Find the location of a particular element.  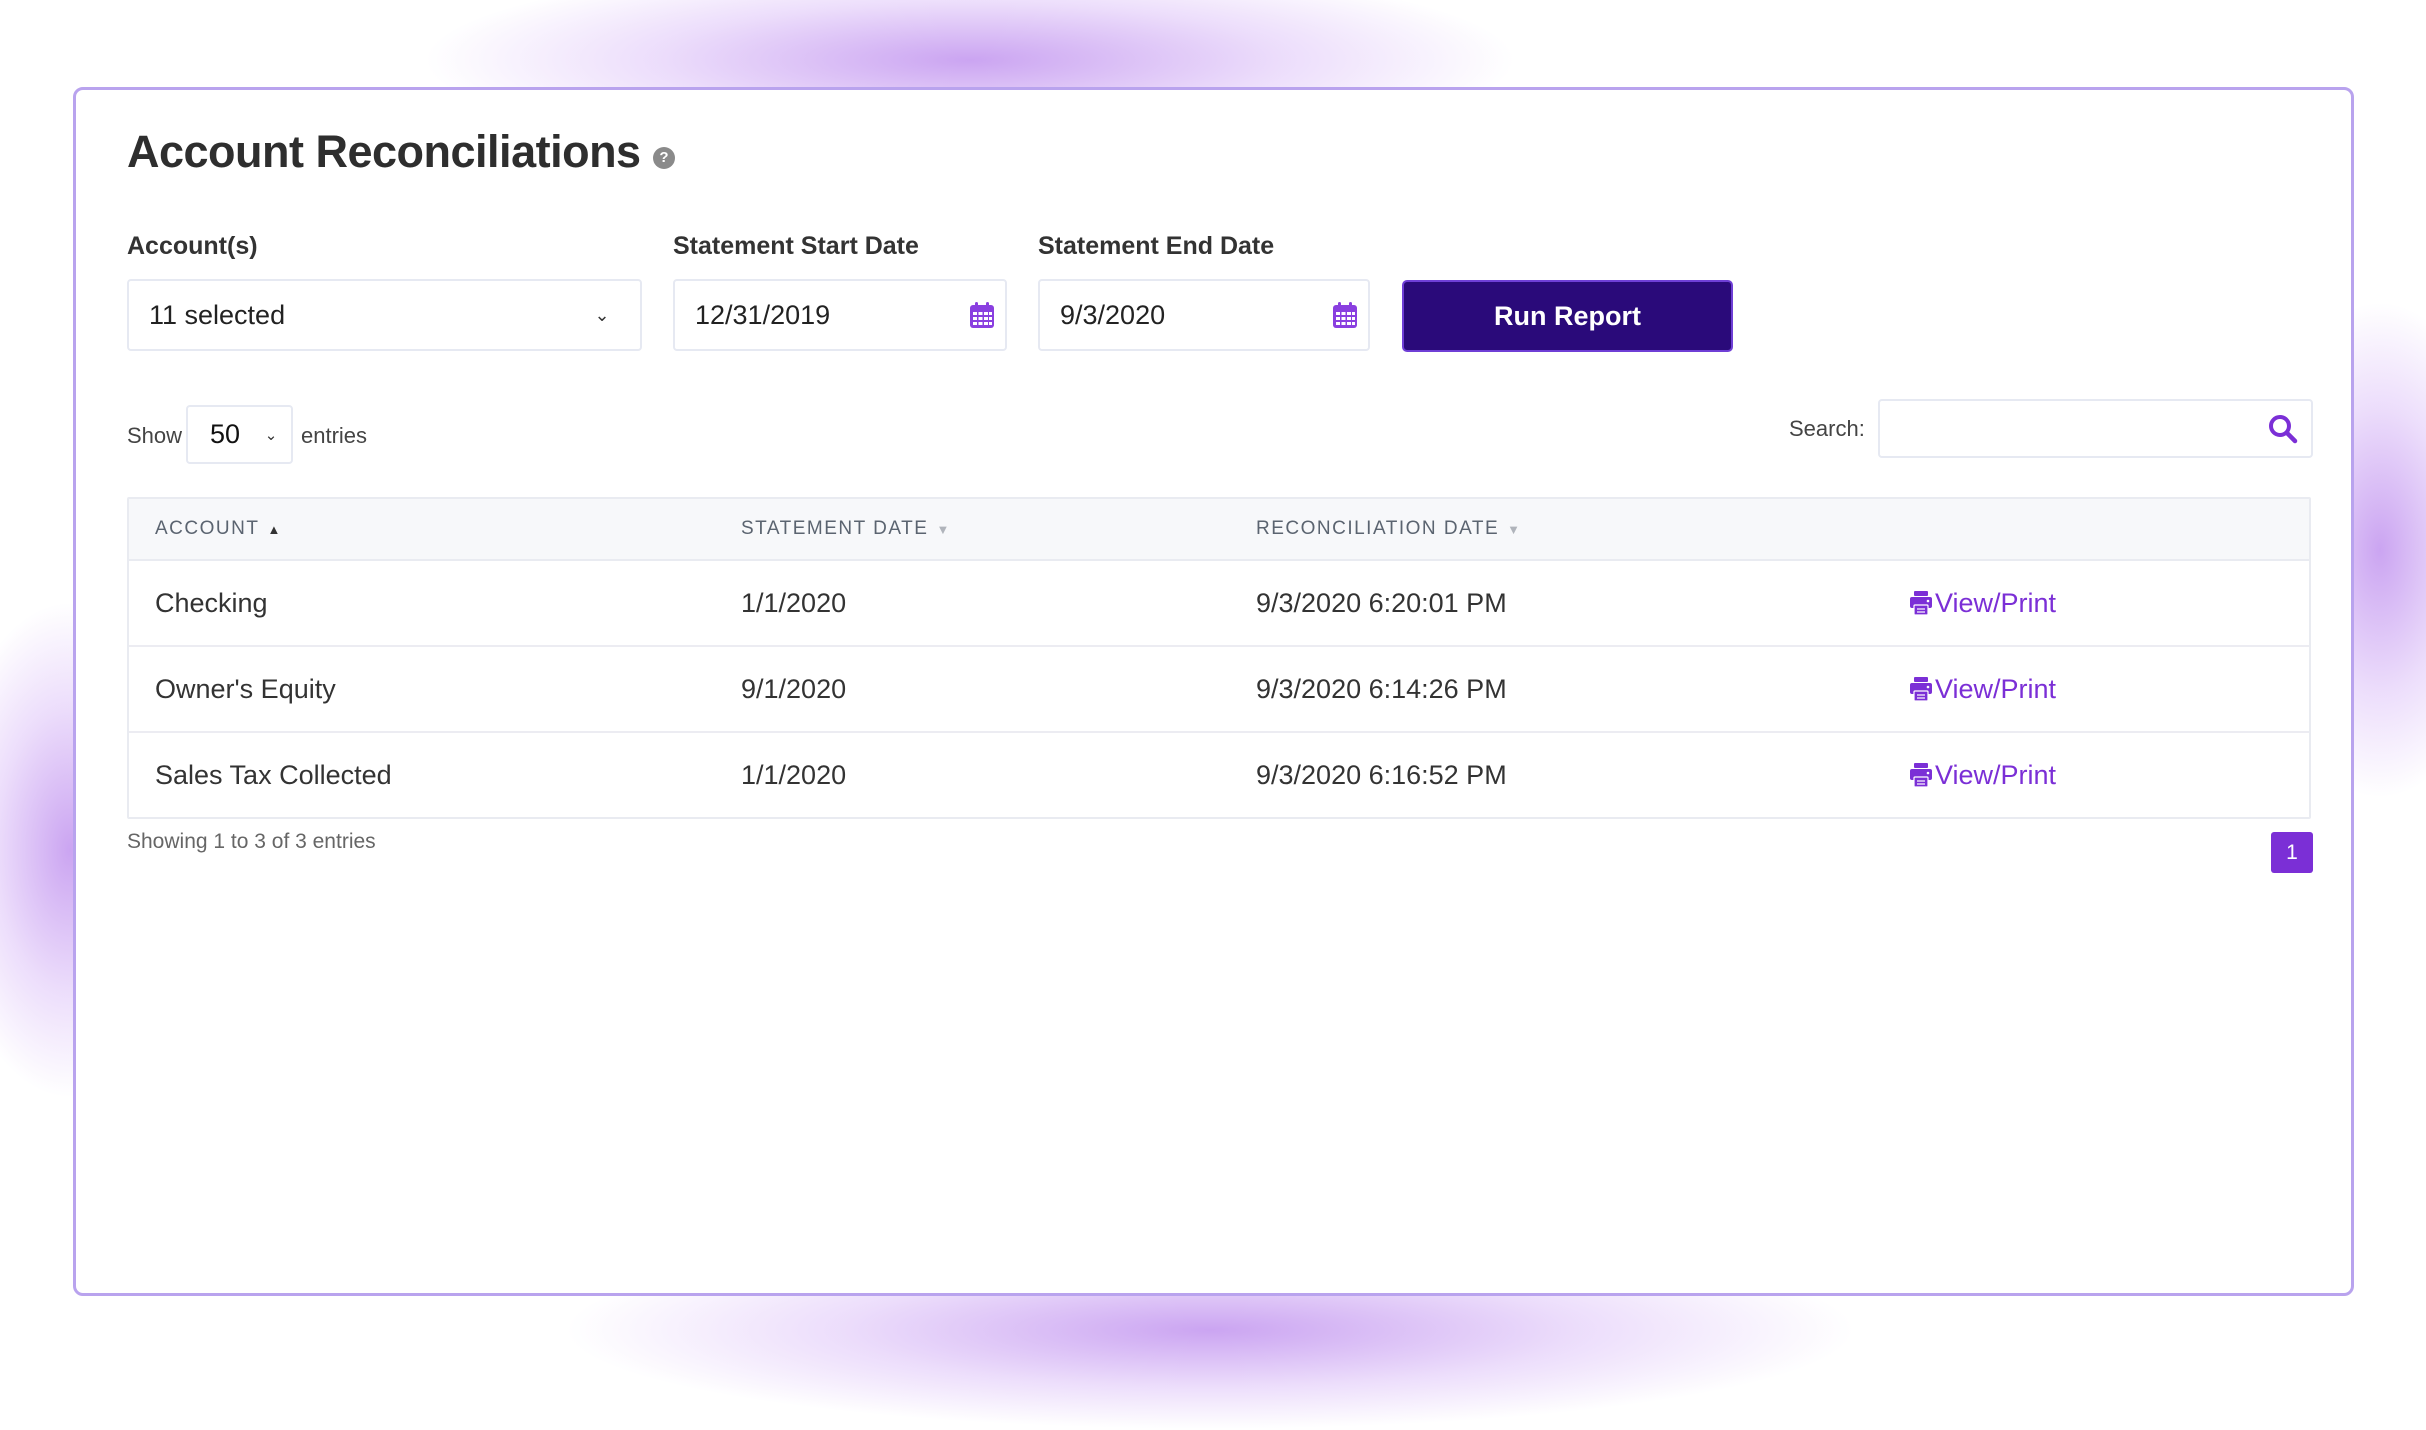

search-input is located at coordinates (2074, 428).